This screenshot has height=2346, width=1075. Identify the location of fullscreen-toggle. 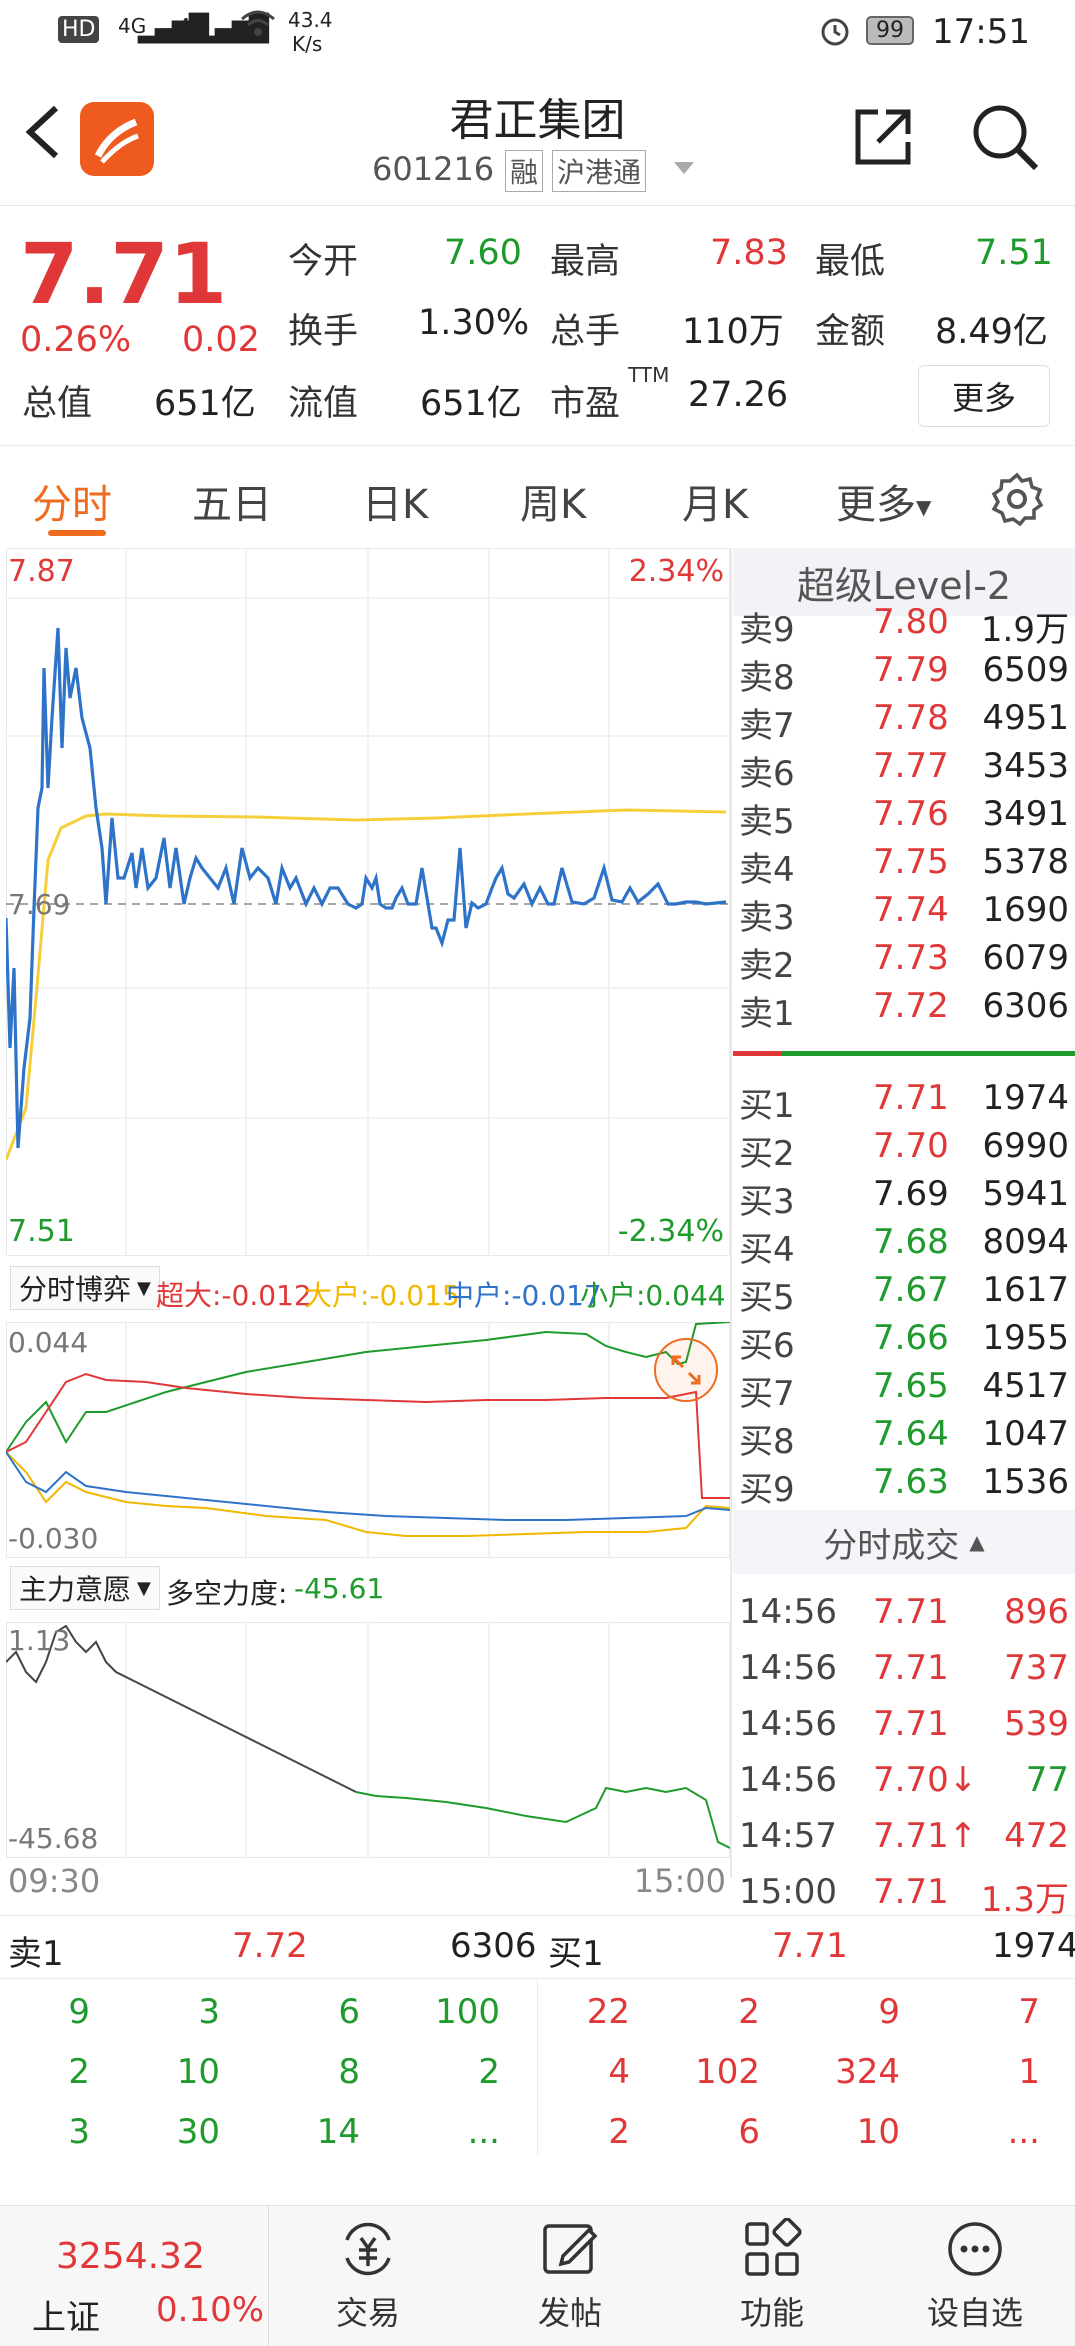
(686, 1370).